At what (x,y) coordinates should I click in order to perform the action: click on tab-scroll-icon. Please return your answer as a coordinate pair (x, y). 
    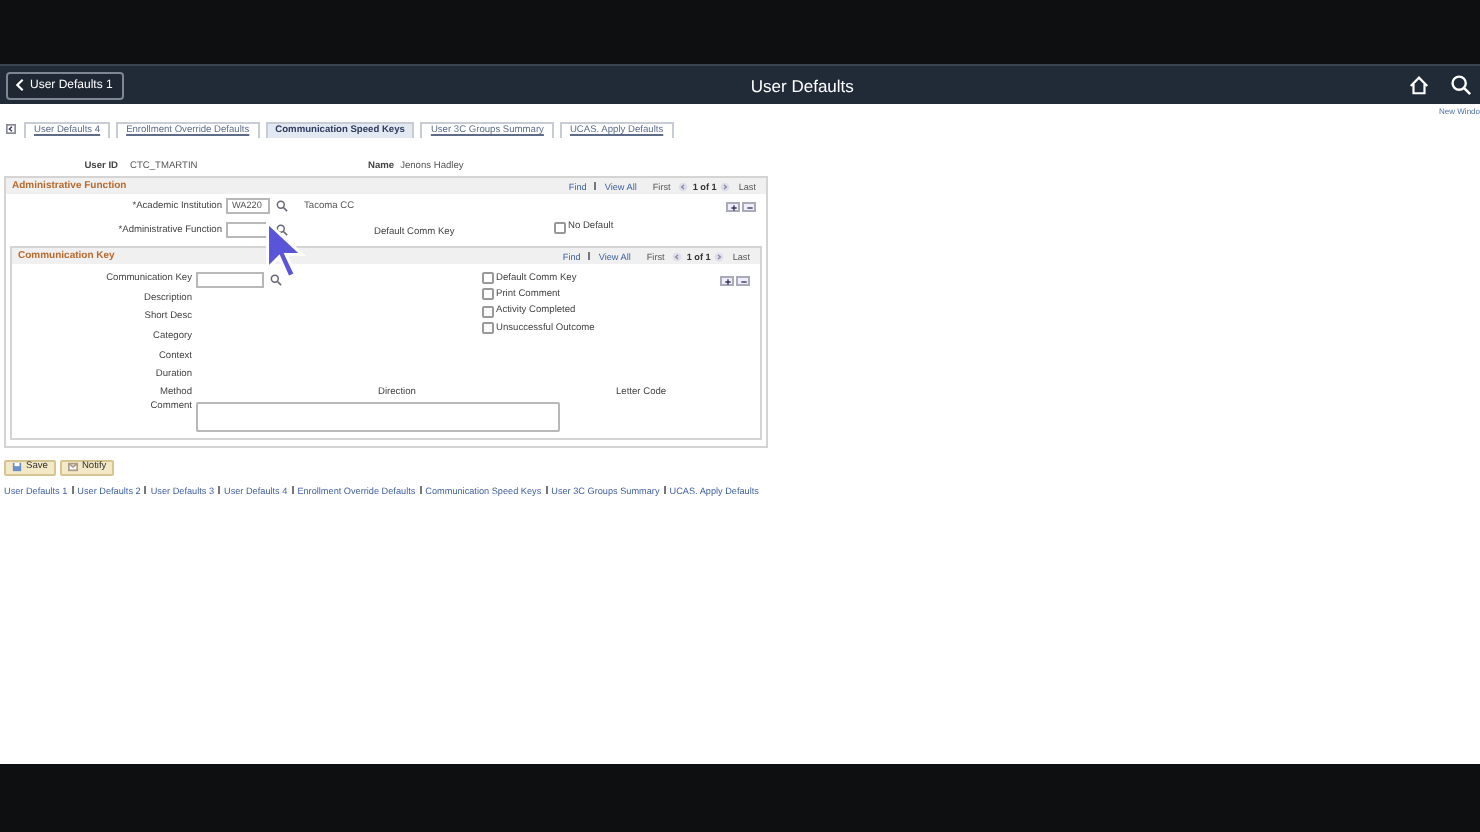
    Looking at the image, I should click on (11, 129).